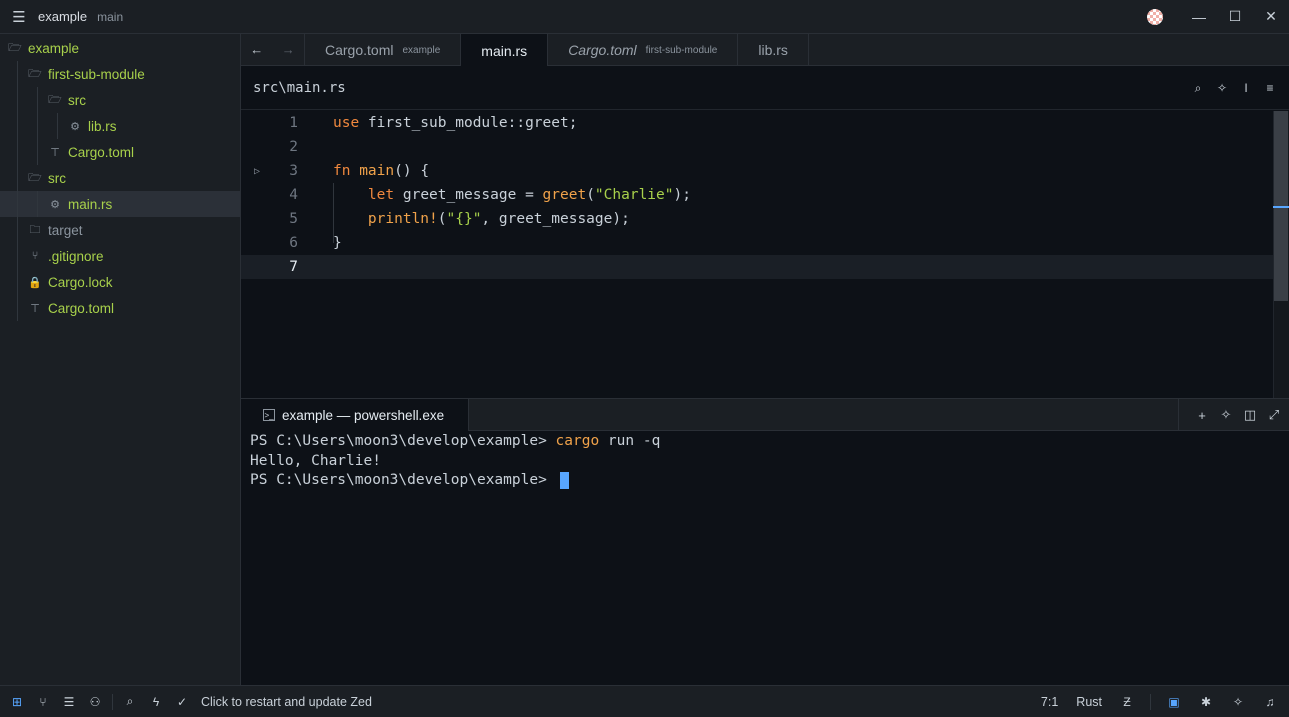 The height and width of the screenshot is (717, 1289). I want to click on project-name: example, so click(62, 16).